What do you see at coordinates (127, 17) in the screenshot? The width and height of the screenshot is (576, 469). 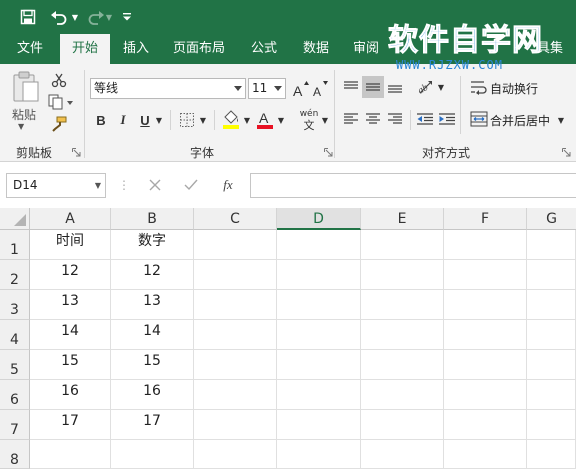 I see `customize-qat-button` at bounding box center [127, 17].